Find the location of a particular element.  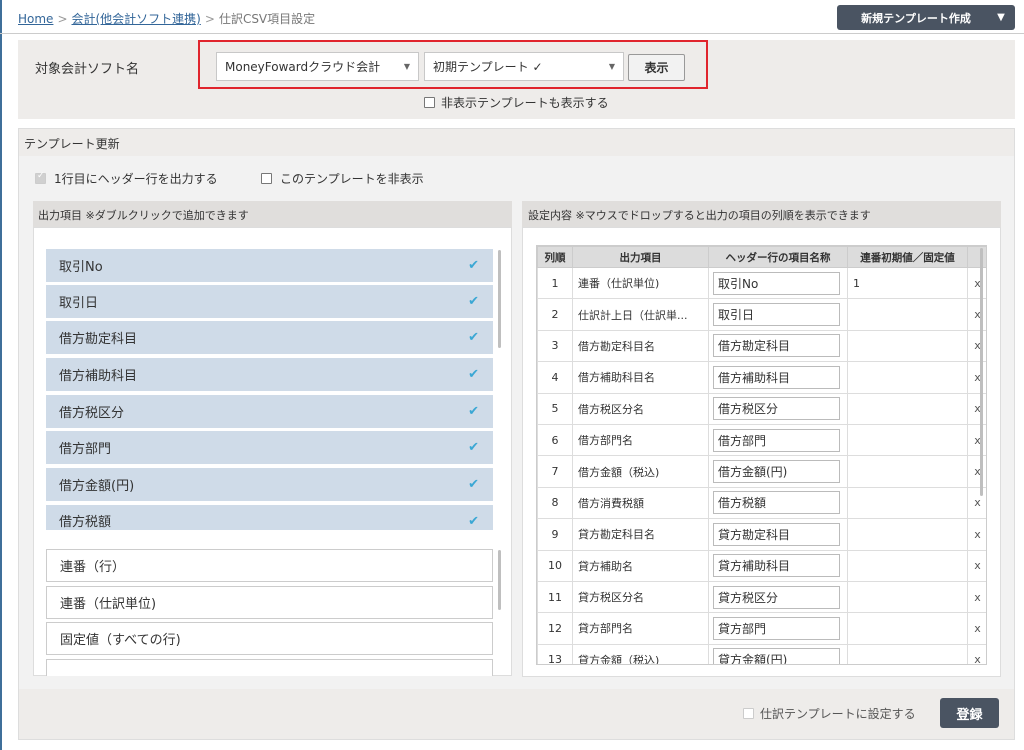

header-name-input: 貸方部門 is located at coordinates (776, 628).